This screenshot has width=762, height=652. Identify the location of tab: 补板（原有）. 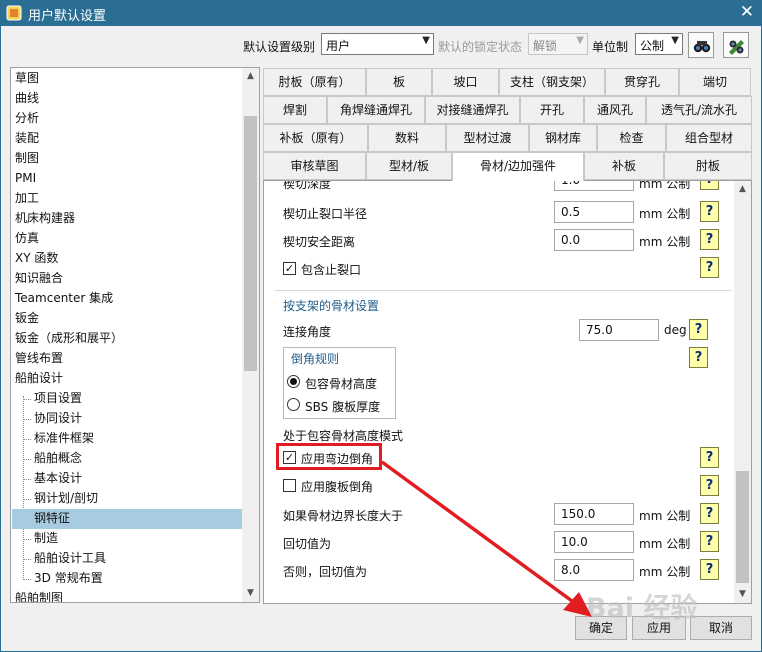
(315, 138).